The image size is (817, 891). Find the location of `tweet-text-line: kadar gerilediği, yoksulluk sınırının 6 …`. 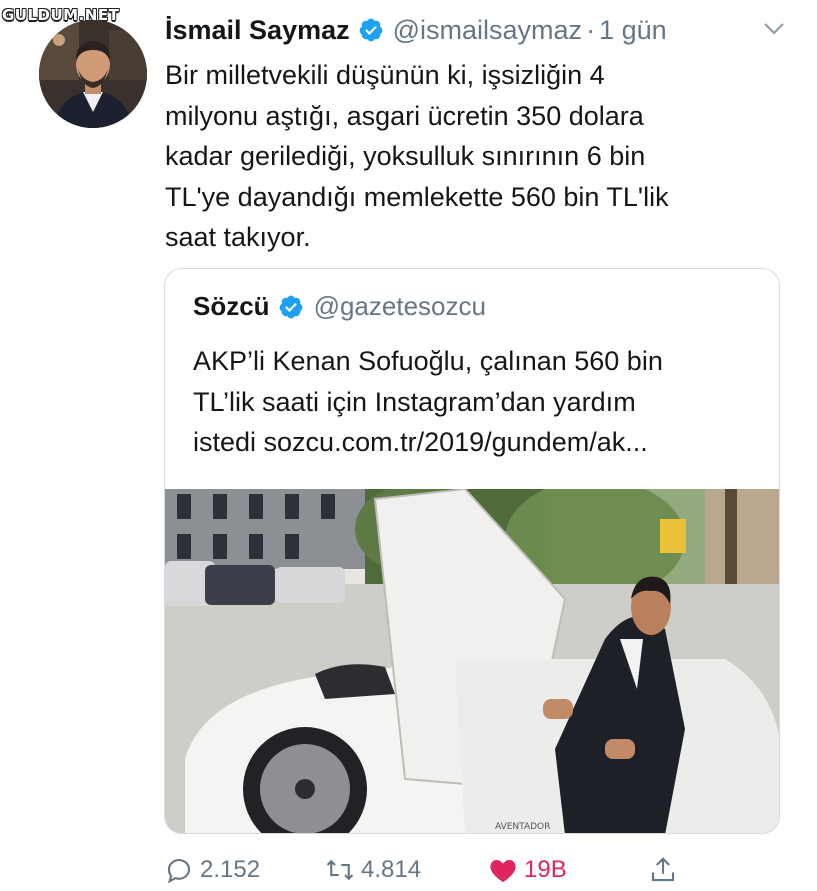

tweet-text-line: kadar gerilediği, yoksulluk sınırının 6 … is located at coordinates (405, 156).